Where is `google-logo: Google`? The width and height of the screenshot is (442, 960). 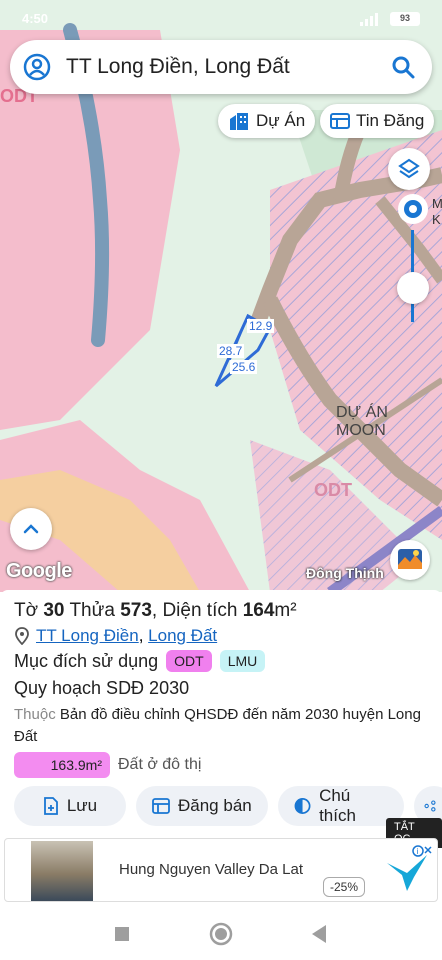 google-logo: Google is located at coordinates (39, 571).